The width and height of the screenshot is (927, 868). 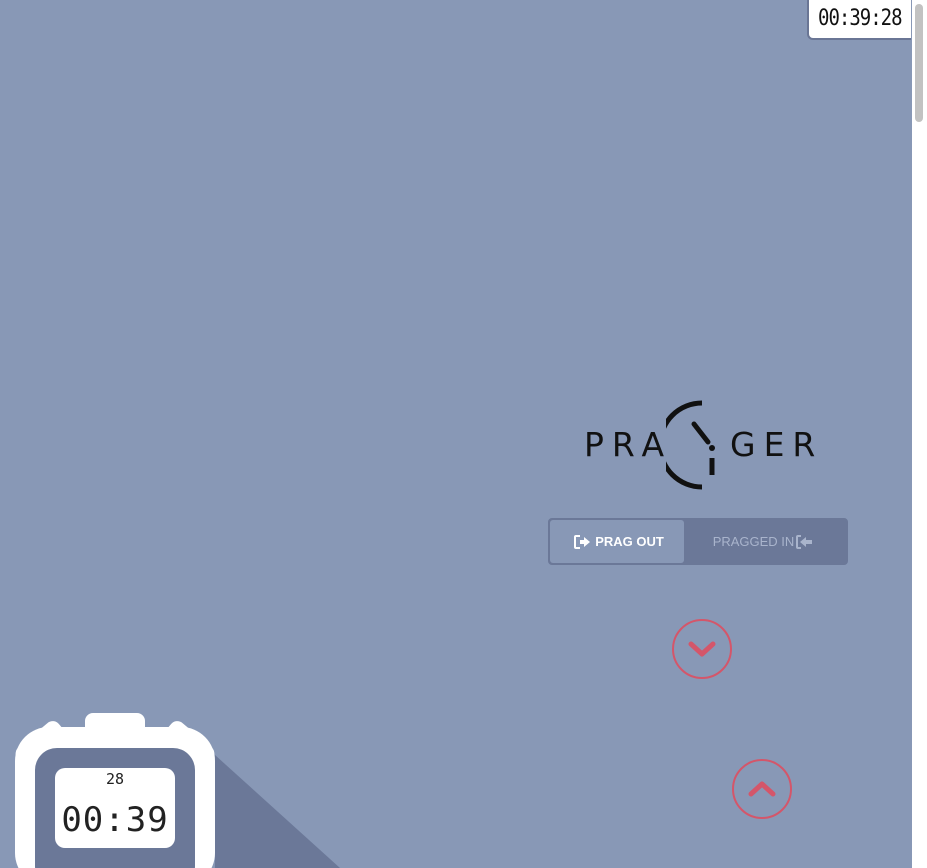 What do you see at coordinates (115, 779) in the screenshot?
I see `stopwatch-seconds: 28` at bounding box center [115, 779].